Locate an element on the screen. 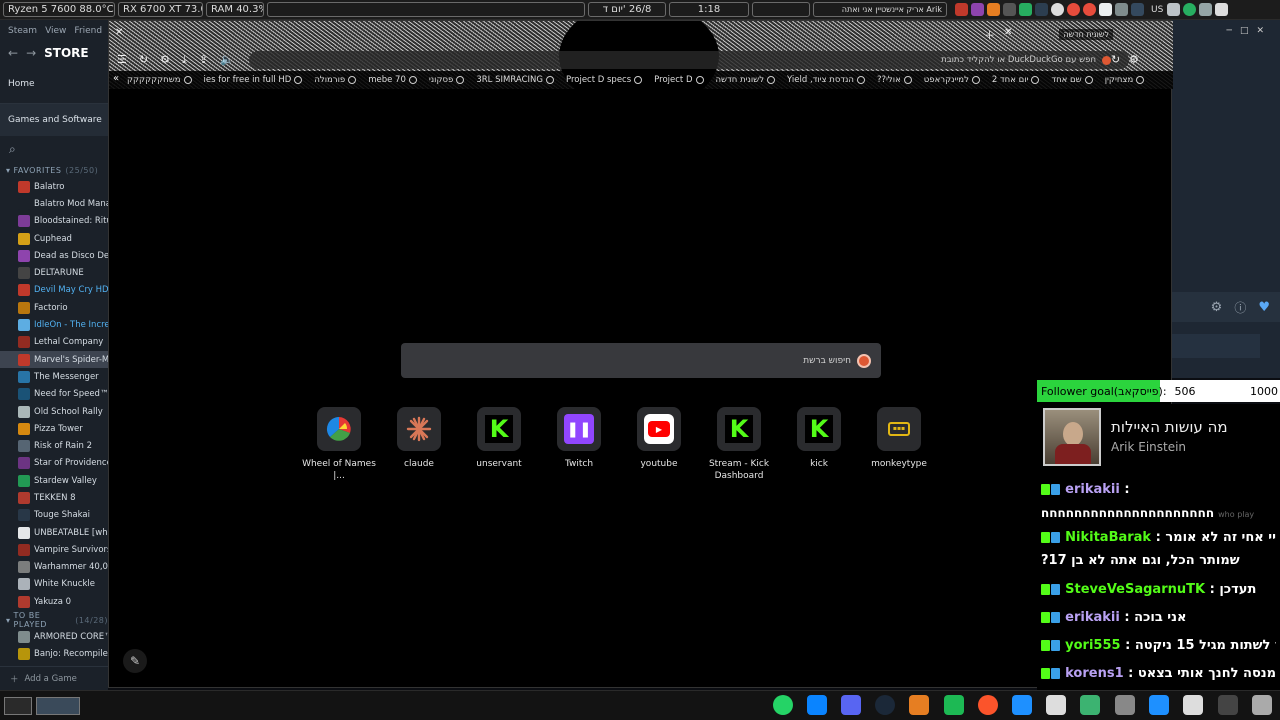 Image resolution: width=1280 pixels, height=720 pixels. chrome-icon is located at coordinates (1193, 705).